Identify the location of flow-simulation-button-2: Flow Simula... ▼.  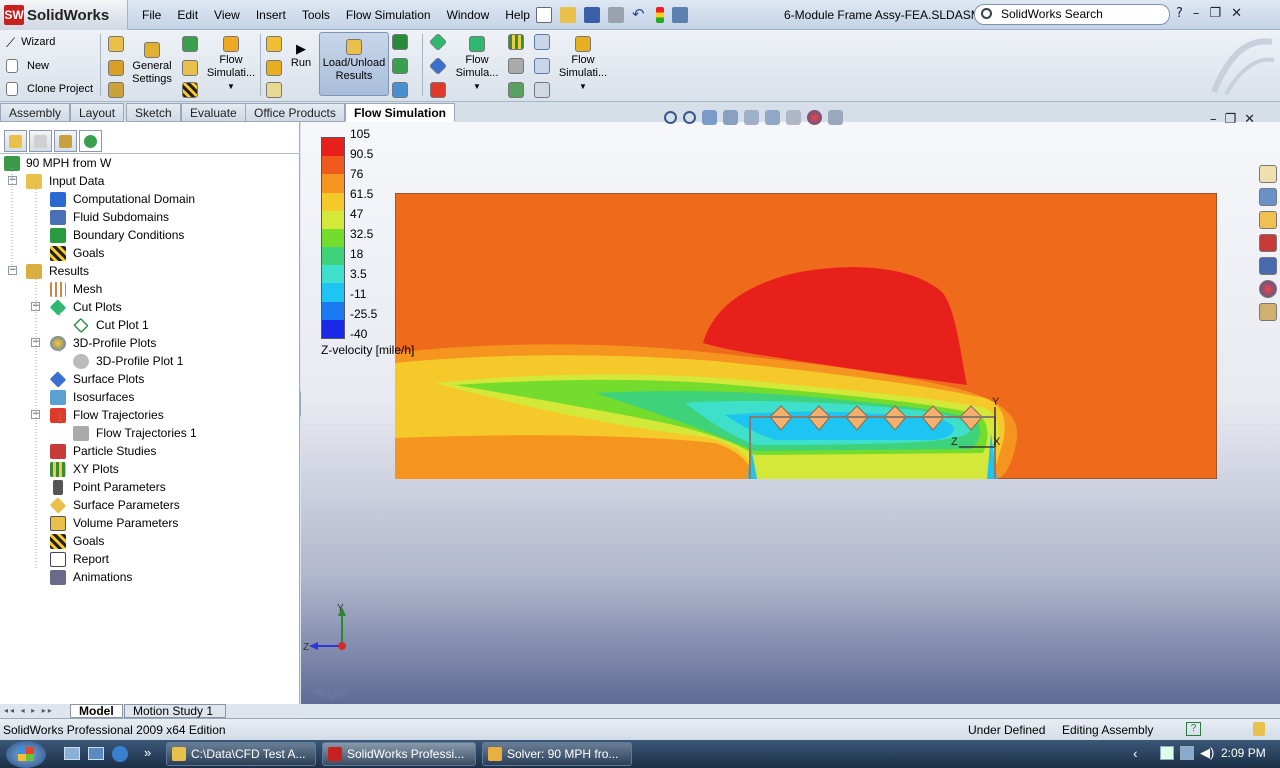
(477, 64).